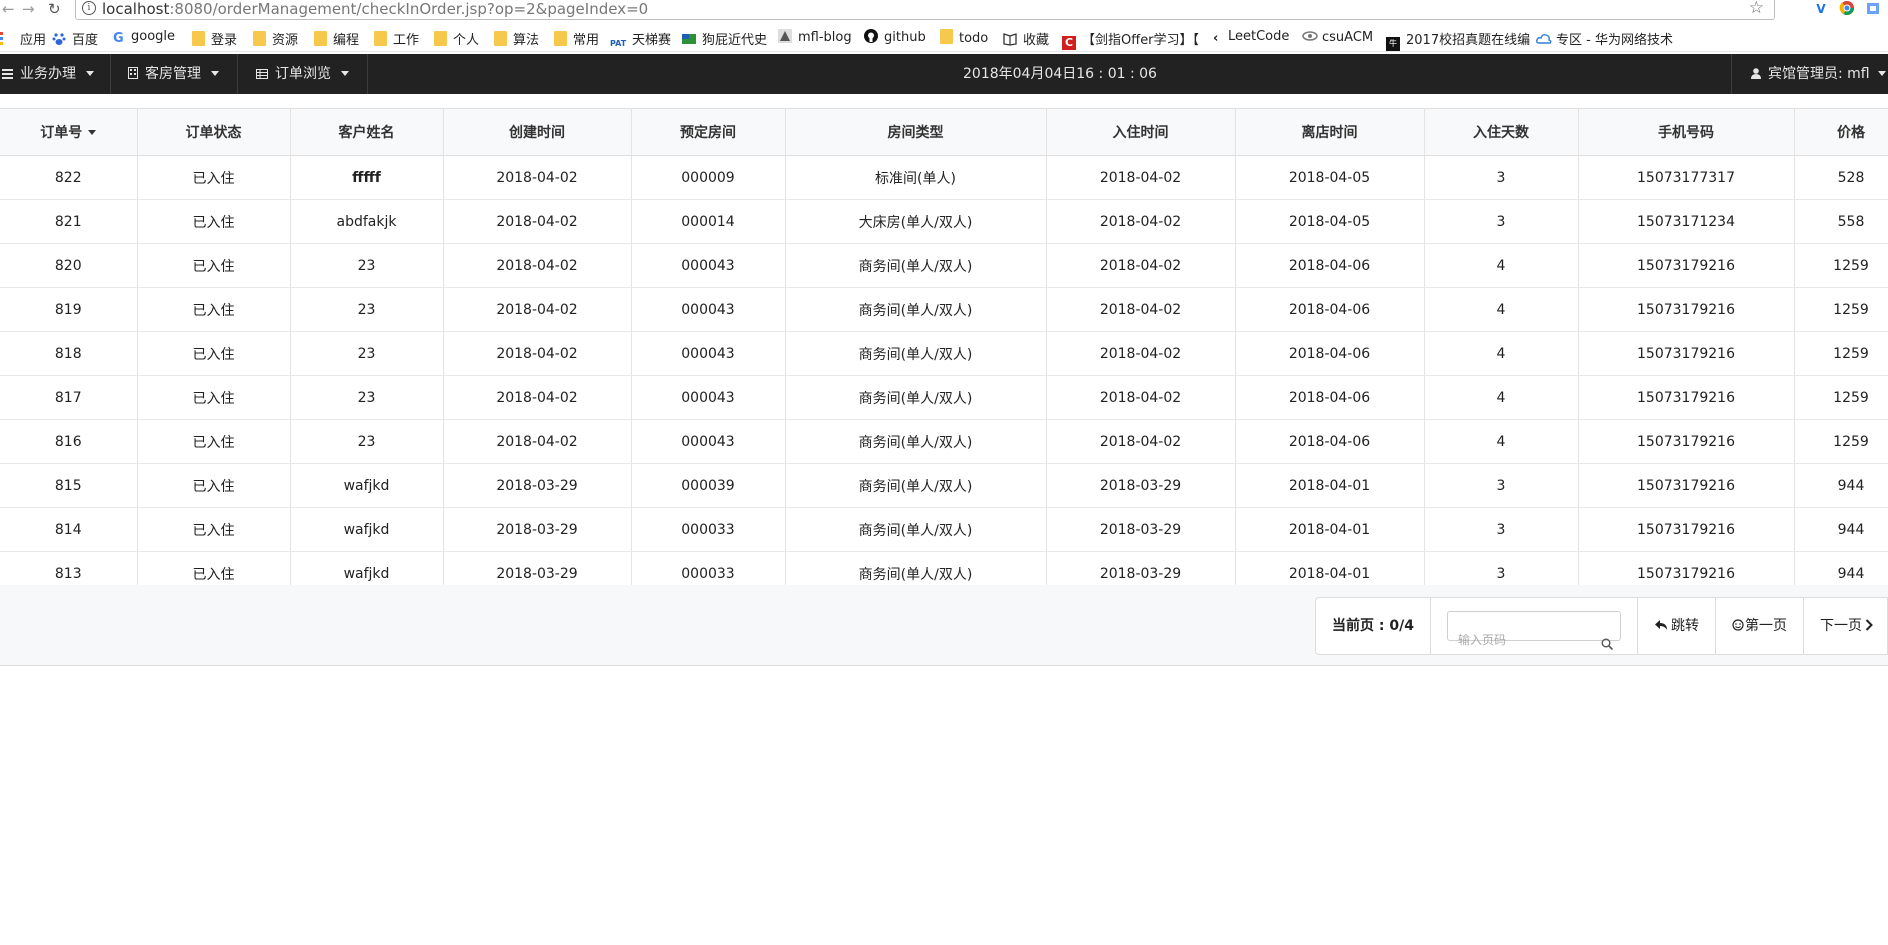  Describe the element at coordinates (1141, 529) in the screenshot. I see `cell-checkin: 2018-03-29` at that location.